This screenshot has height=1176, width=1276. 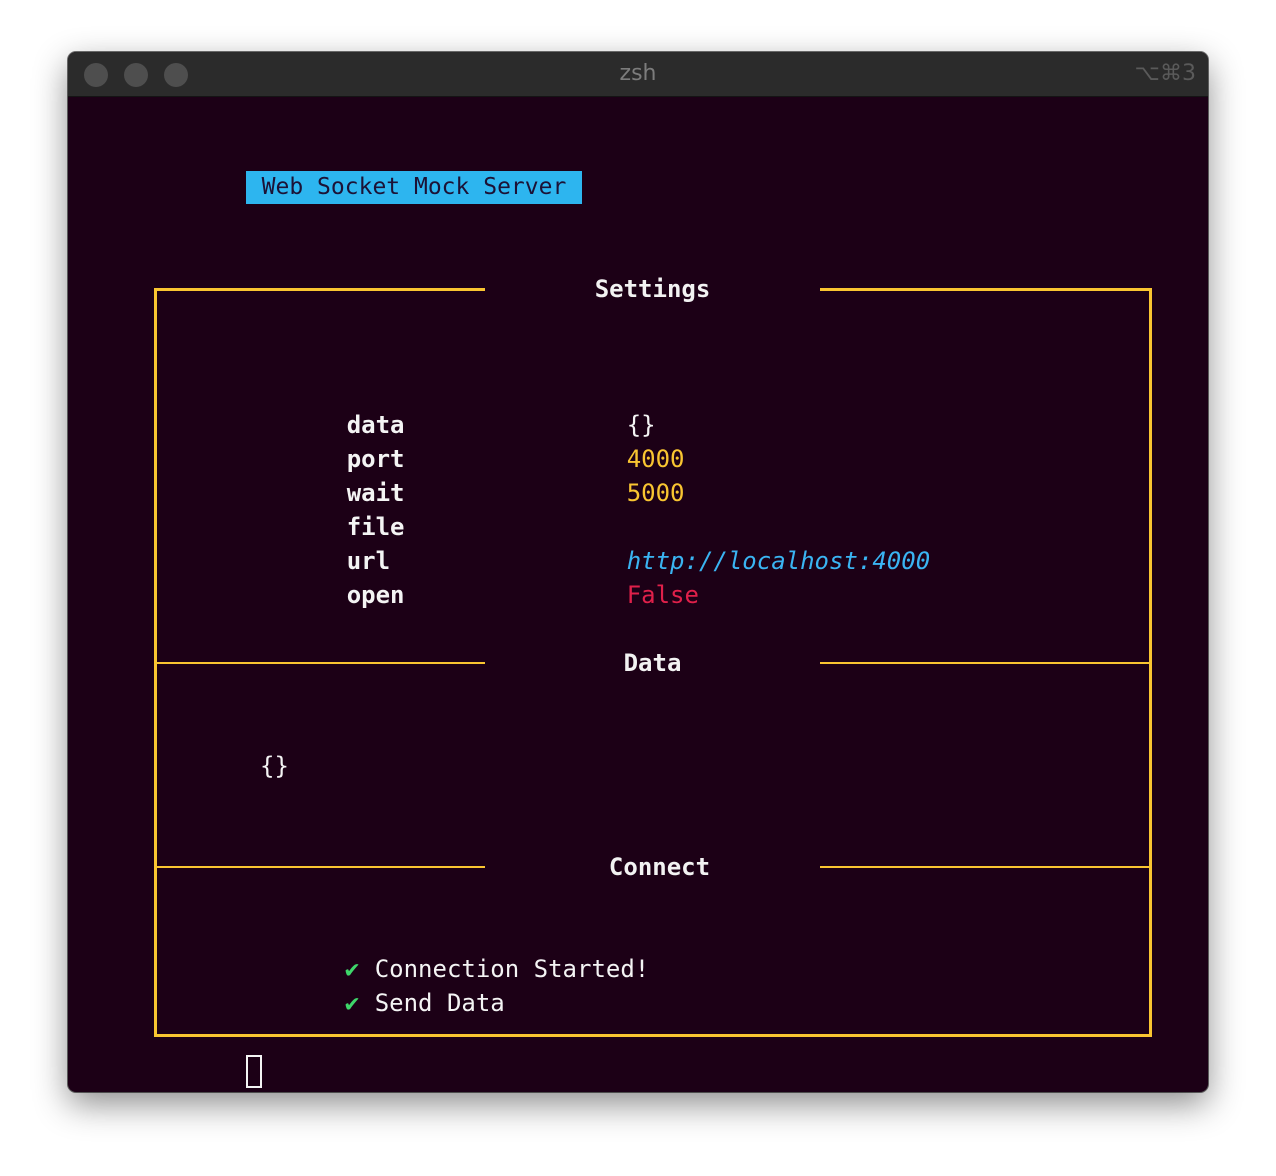 What do you see at coordinates (375, 595) in the screenshot?
I see `settings-key: open` at bounding box center [375, 595].